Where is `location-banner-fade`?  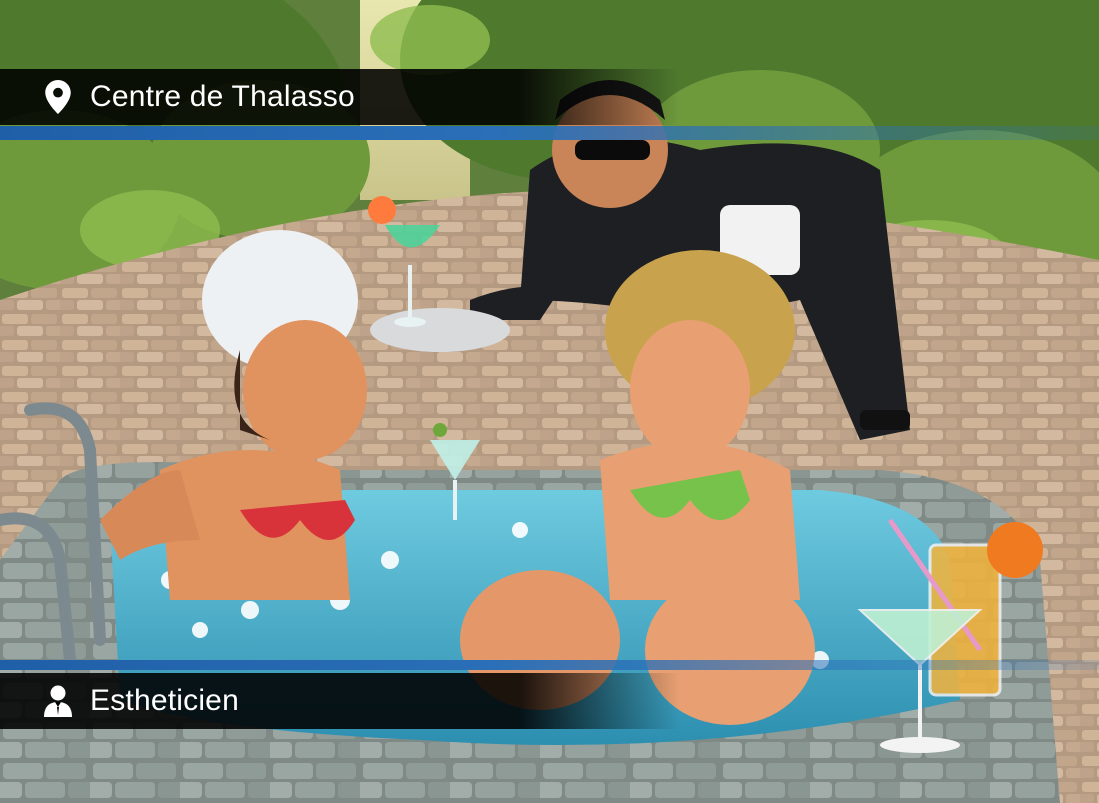
location-banner-fade is located at coordinates (600, 97).